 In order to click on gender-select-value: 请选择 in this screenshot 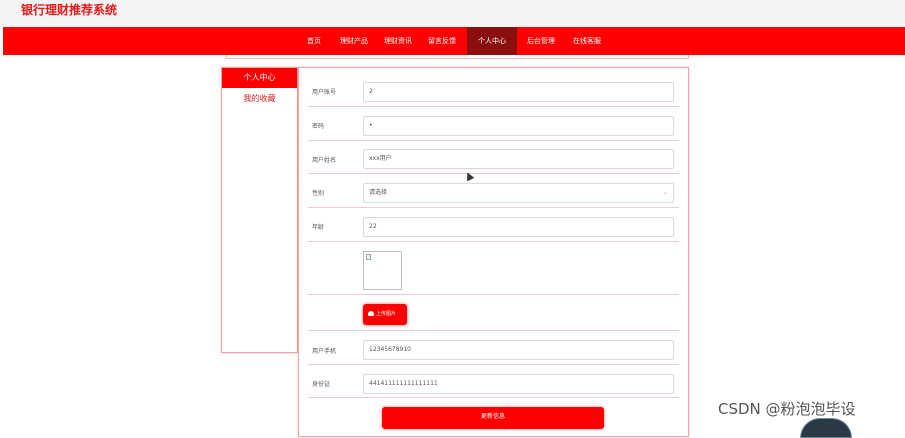, I will do `click(378, 192)`.